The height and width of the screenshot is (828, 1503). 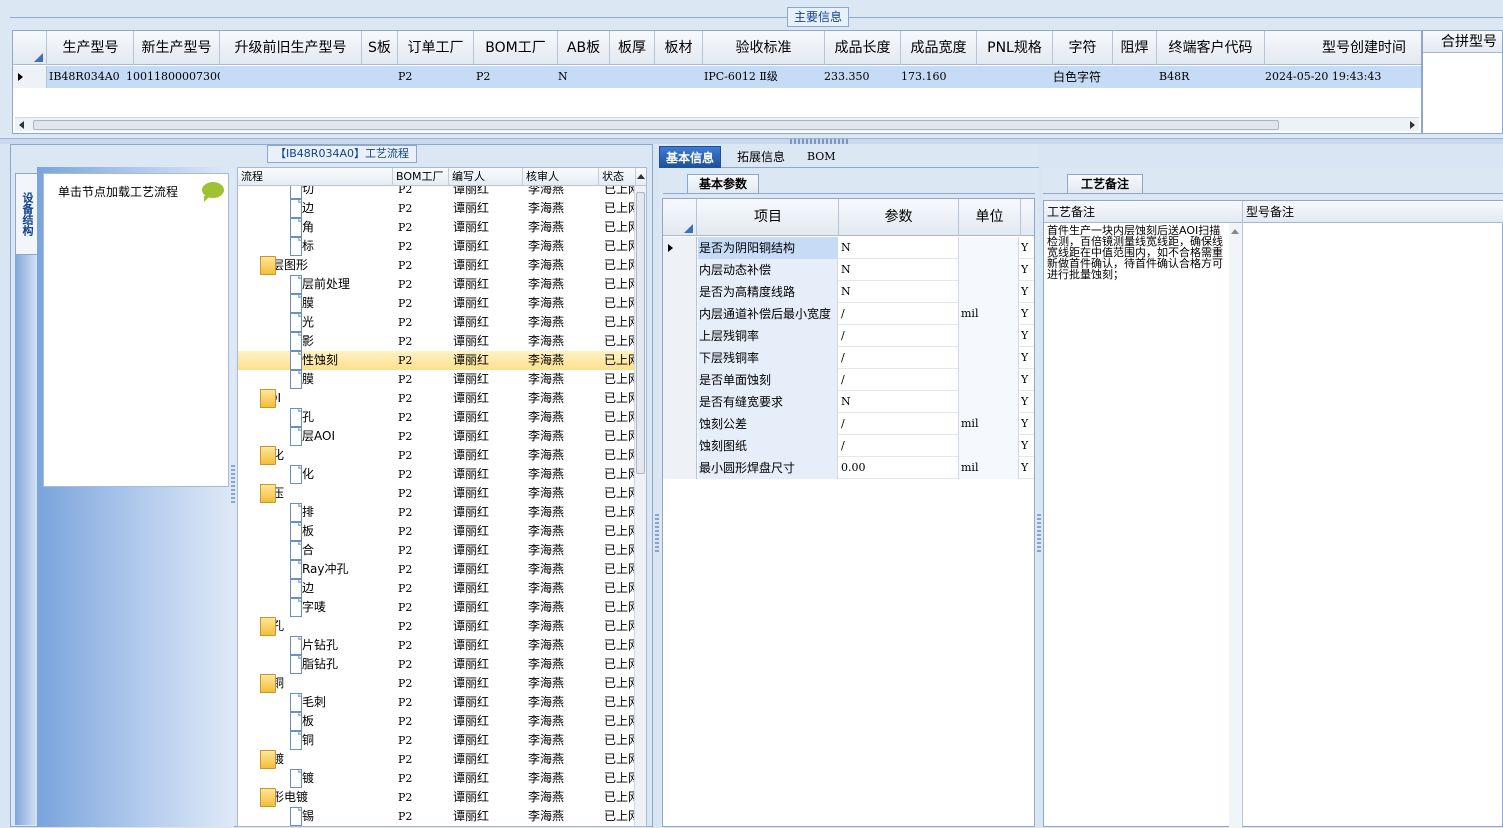 I want to click on tree-node-name: −图形电镀, so click(x=315, y=797).